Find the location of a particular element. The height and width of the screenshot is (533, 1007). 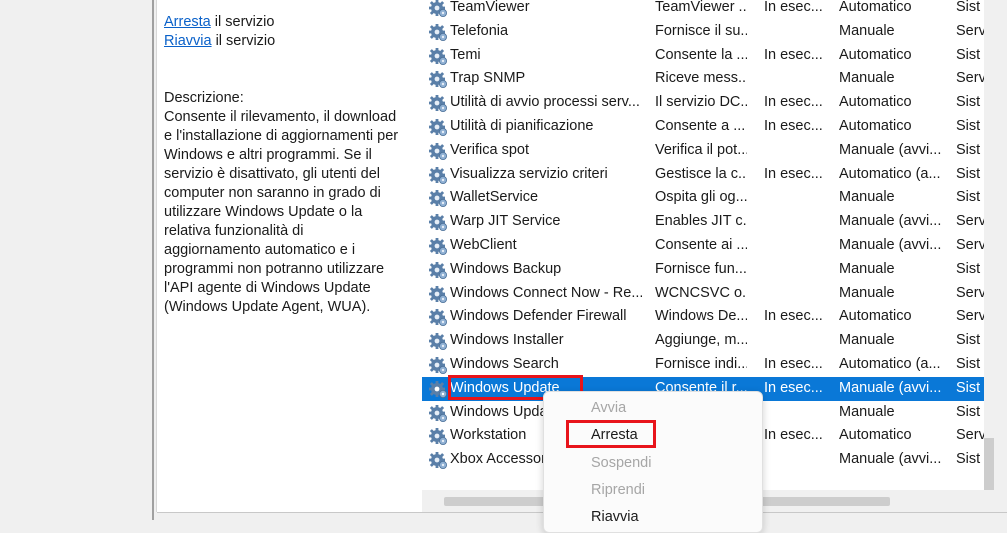

service-name-cell: Windows Defender Firewall is located at coordinates (538, 316).